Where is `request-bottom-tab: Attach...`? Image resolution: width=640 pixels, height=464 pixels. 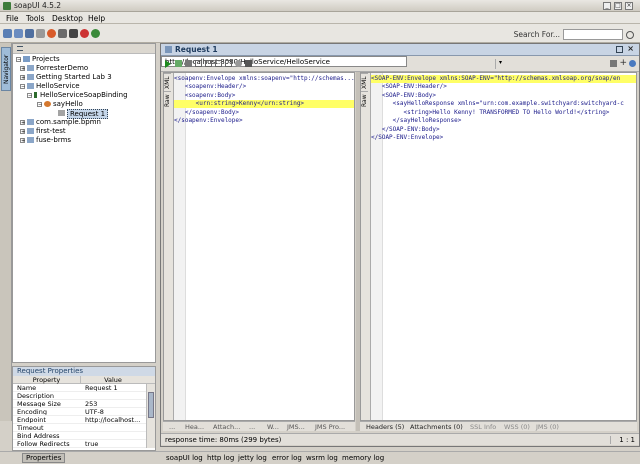 request-bottom-tab: Attach... is located at coordinates (226, 427).